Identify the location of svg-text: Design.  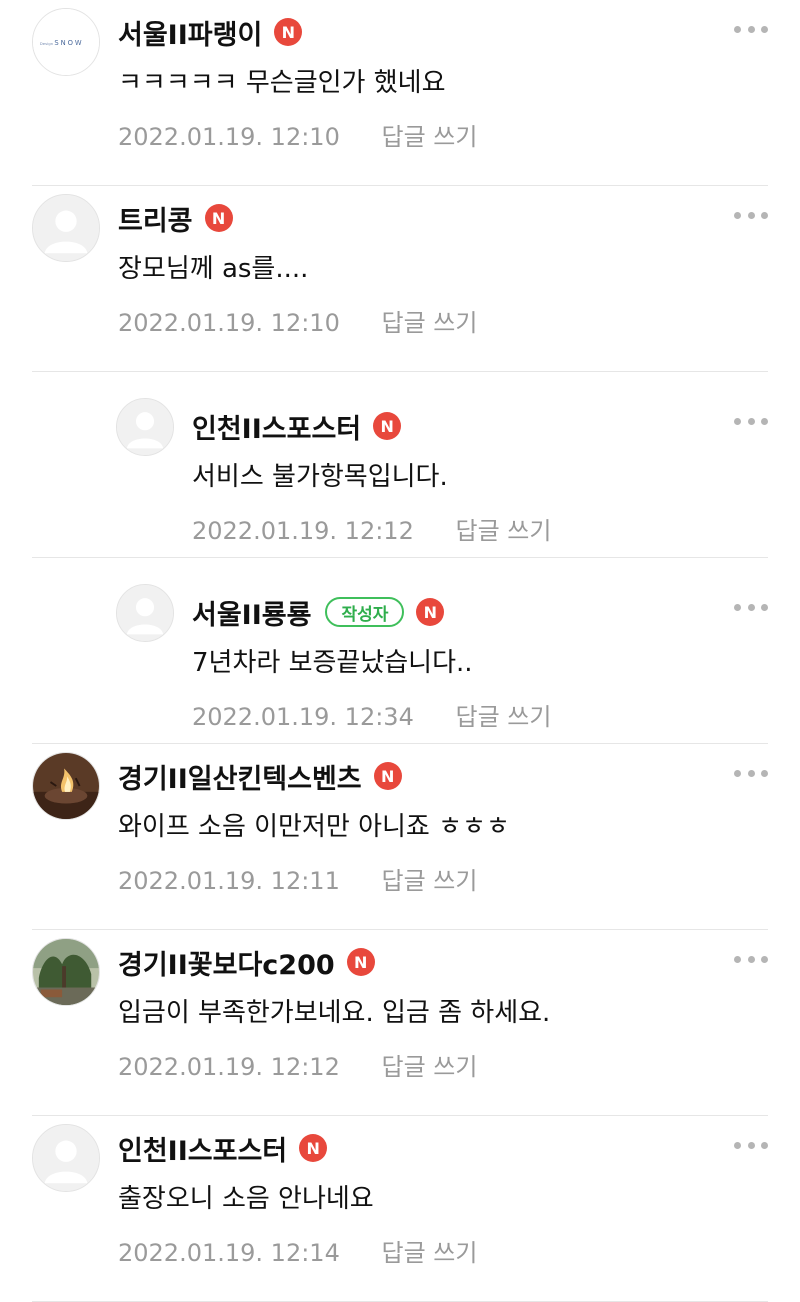
(47, 43).